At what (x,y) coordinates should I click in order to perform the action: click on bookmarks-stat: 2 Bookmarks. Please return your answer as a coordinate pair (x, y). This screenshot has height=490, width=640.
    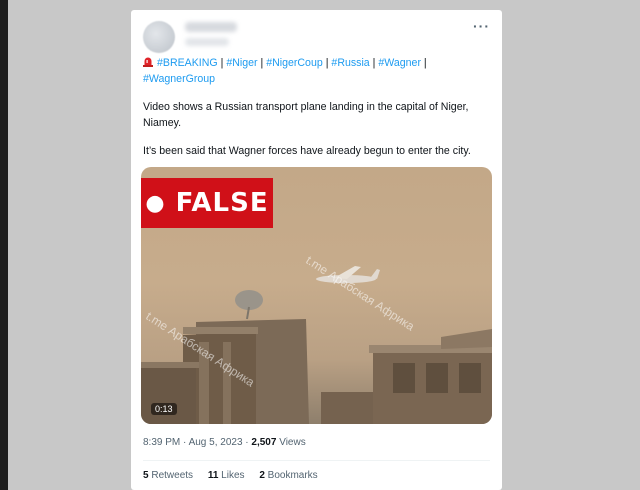
    Looking at the image, I should click on (288, 475).